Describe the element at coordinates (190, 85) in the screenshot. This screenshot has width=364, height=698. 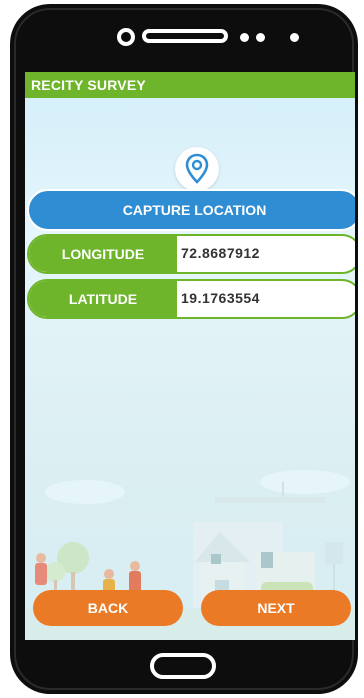
I see `app-bar: RECITY SURVEY` at that location.